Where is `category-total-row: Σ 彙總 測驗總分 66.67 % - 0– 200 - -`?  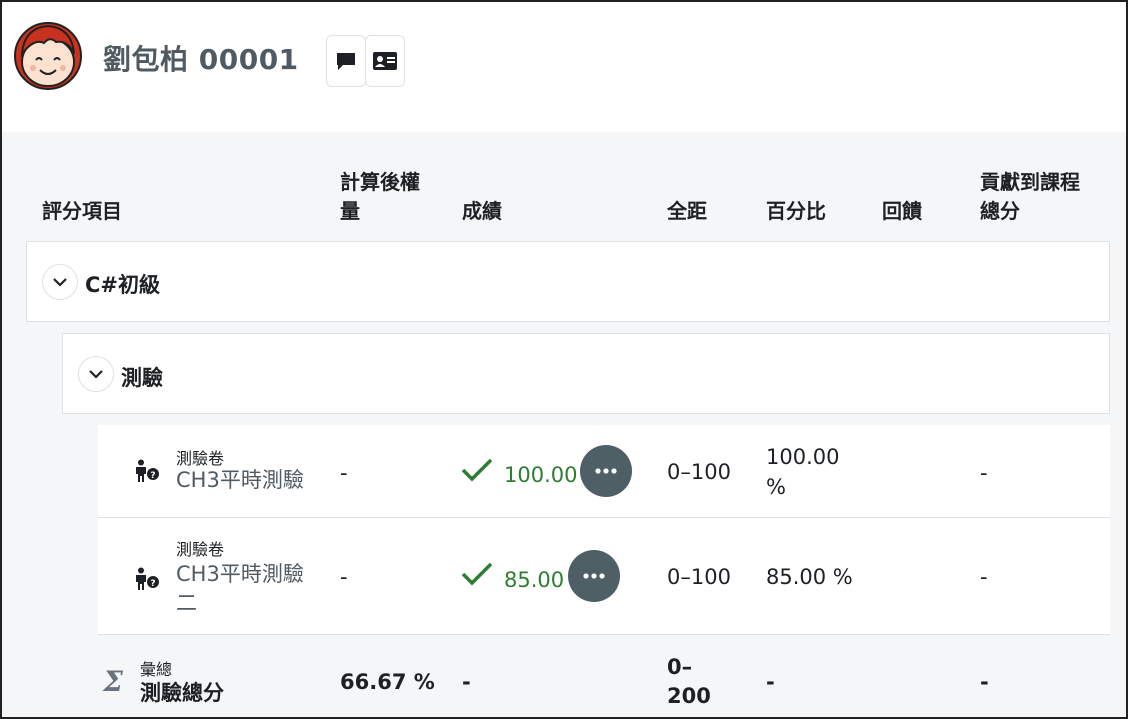
category-total-row: Σ 彙總 測驗總分 66.67 % - 0– 200 - - is located at coordinates (604, 676).